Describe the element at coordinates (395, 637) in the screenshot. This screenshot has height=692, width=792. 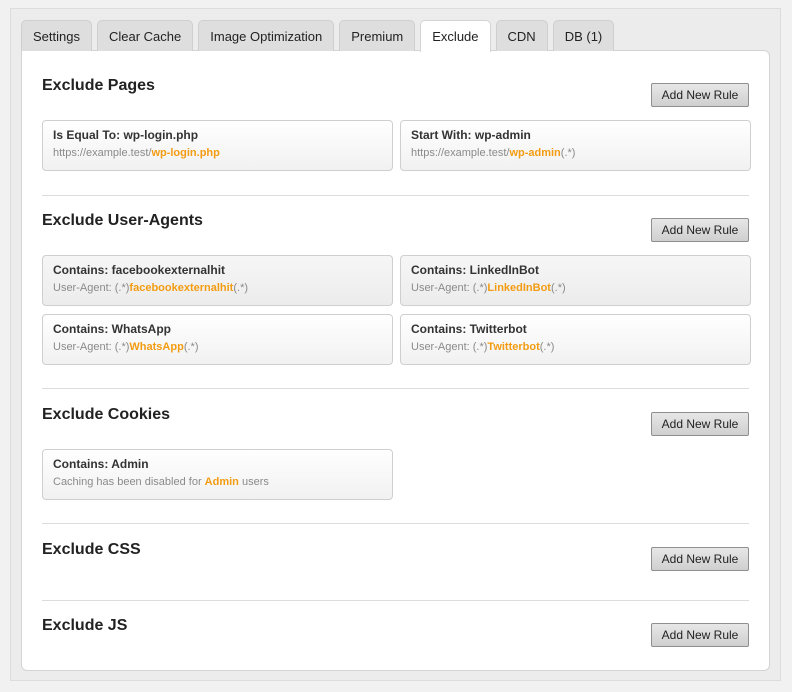
I see `section-exclude-js: Exclude JS Add New Rule` at that location.